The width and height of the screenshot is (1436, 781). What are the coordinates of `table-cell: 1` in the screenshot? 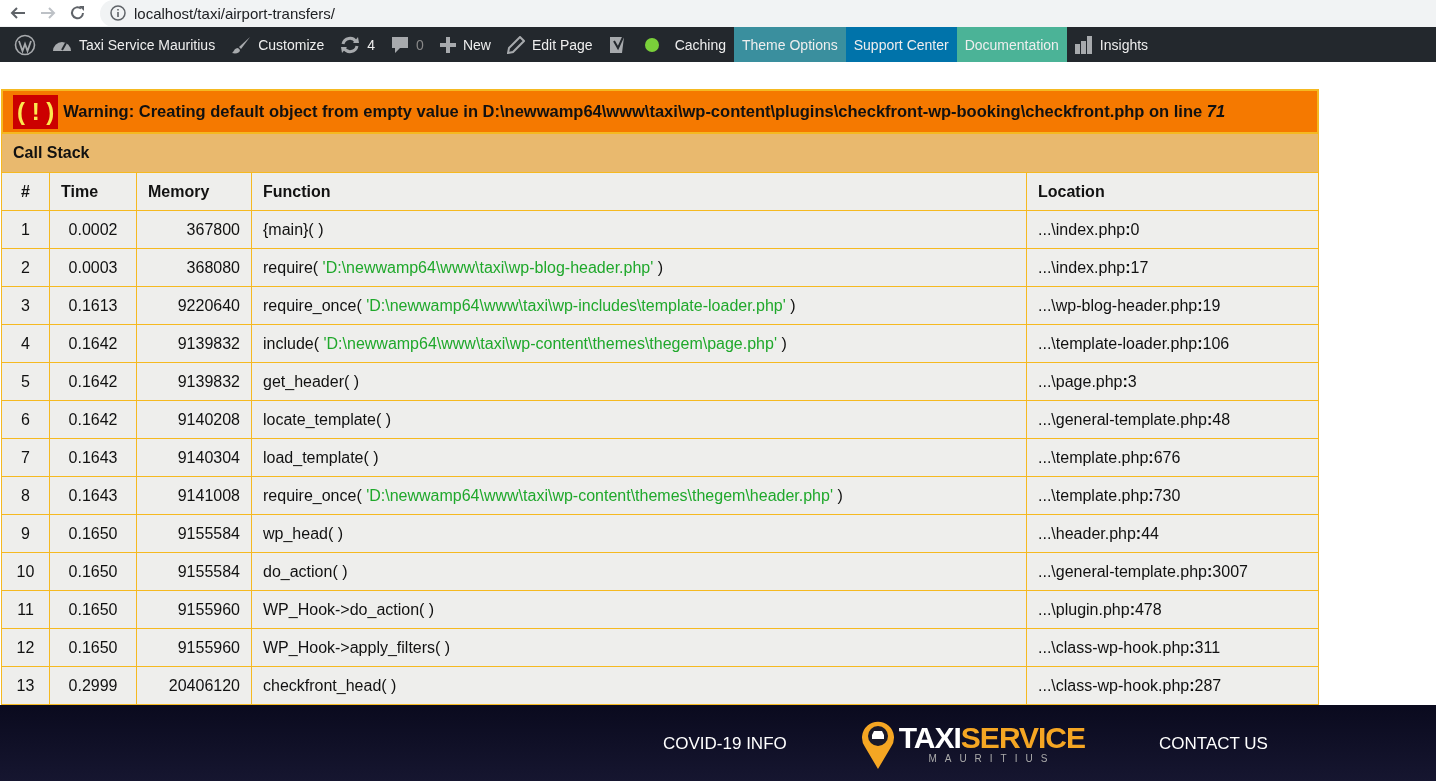 It's located at (25, 229).